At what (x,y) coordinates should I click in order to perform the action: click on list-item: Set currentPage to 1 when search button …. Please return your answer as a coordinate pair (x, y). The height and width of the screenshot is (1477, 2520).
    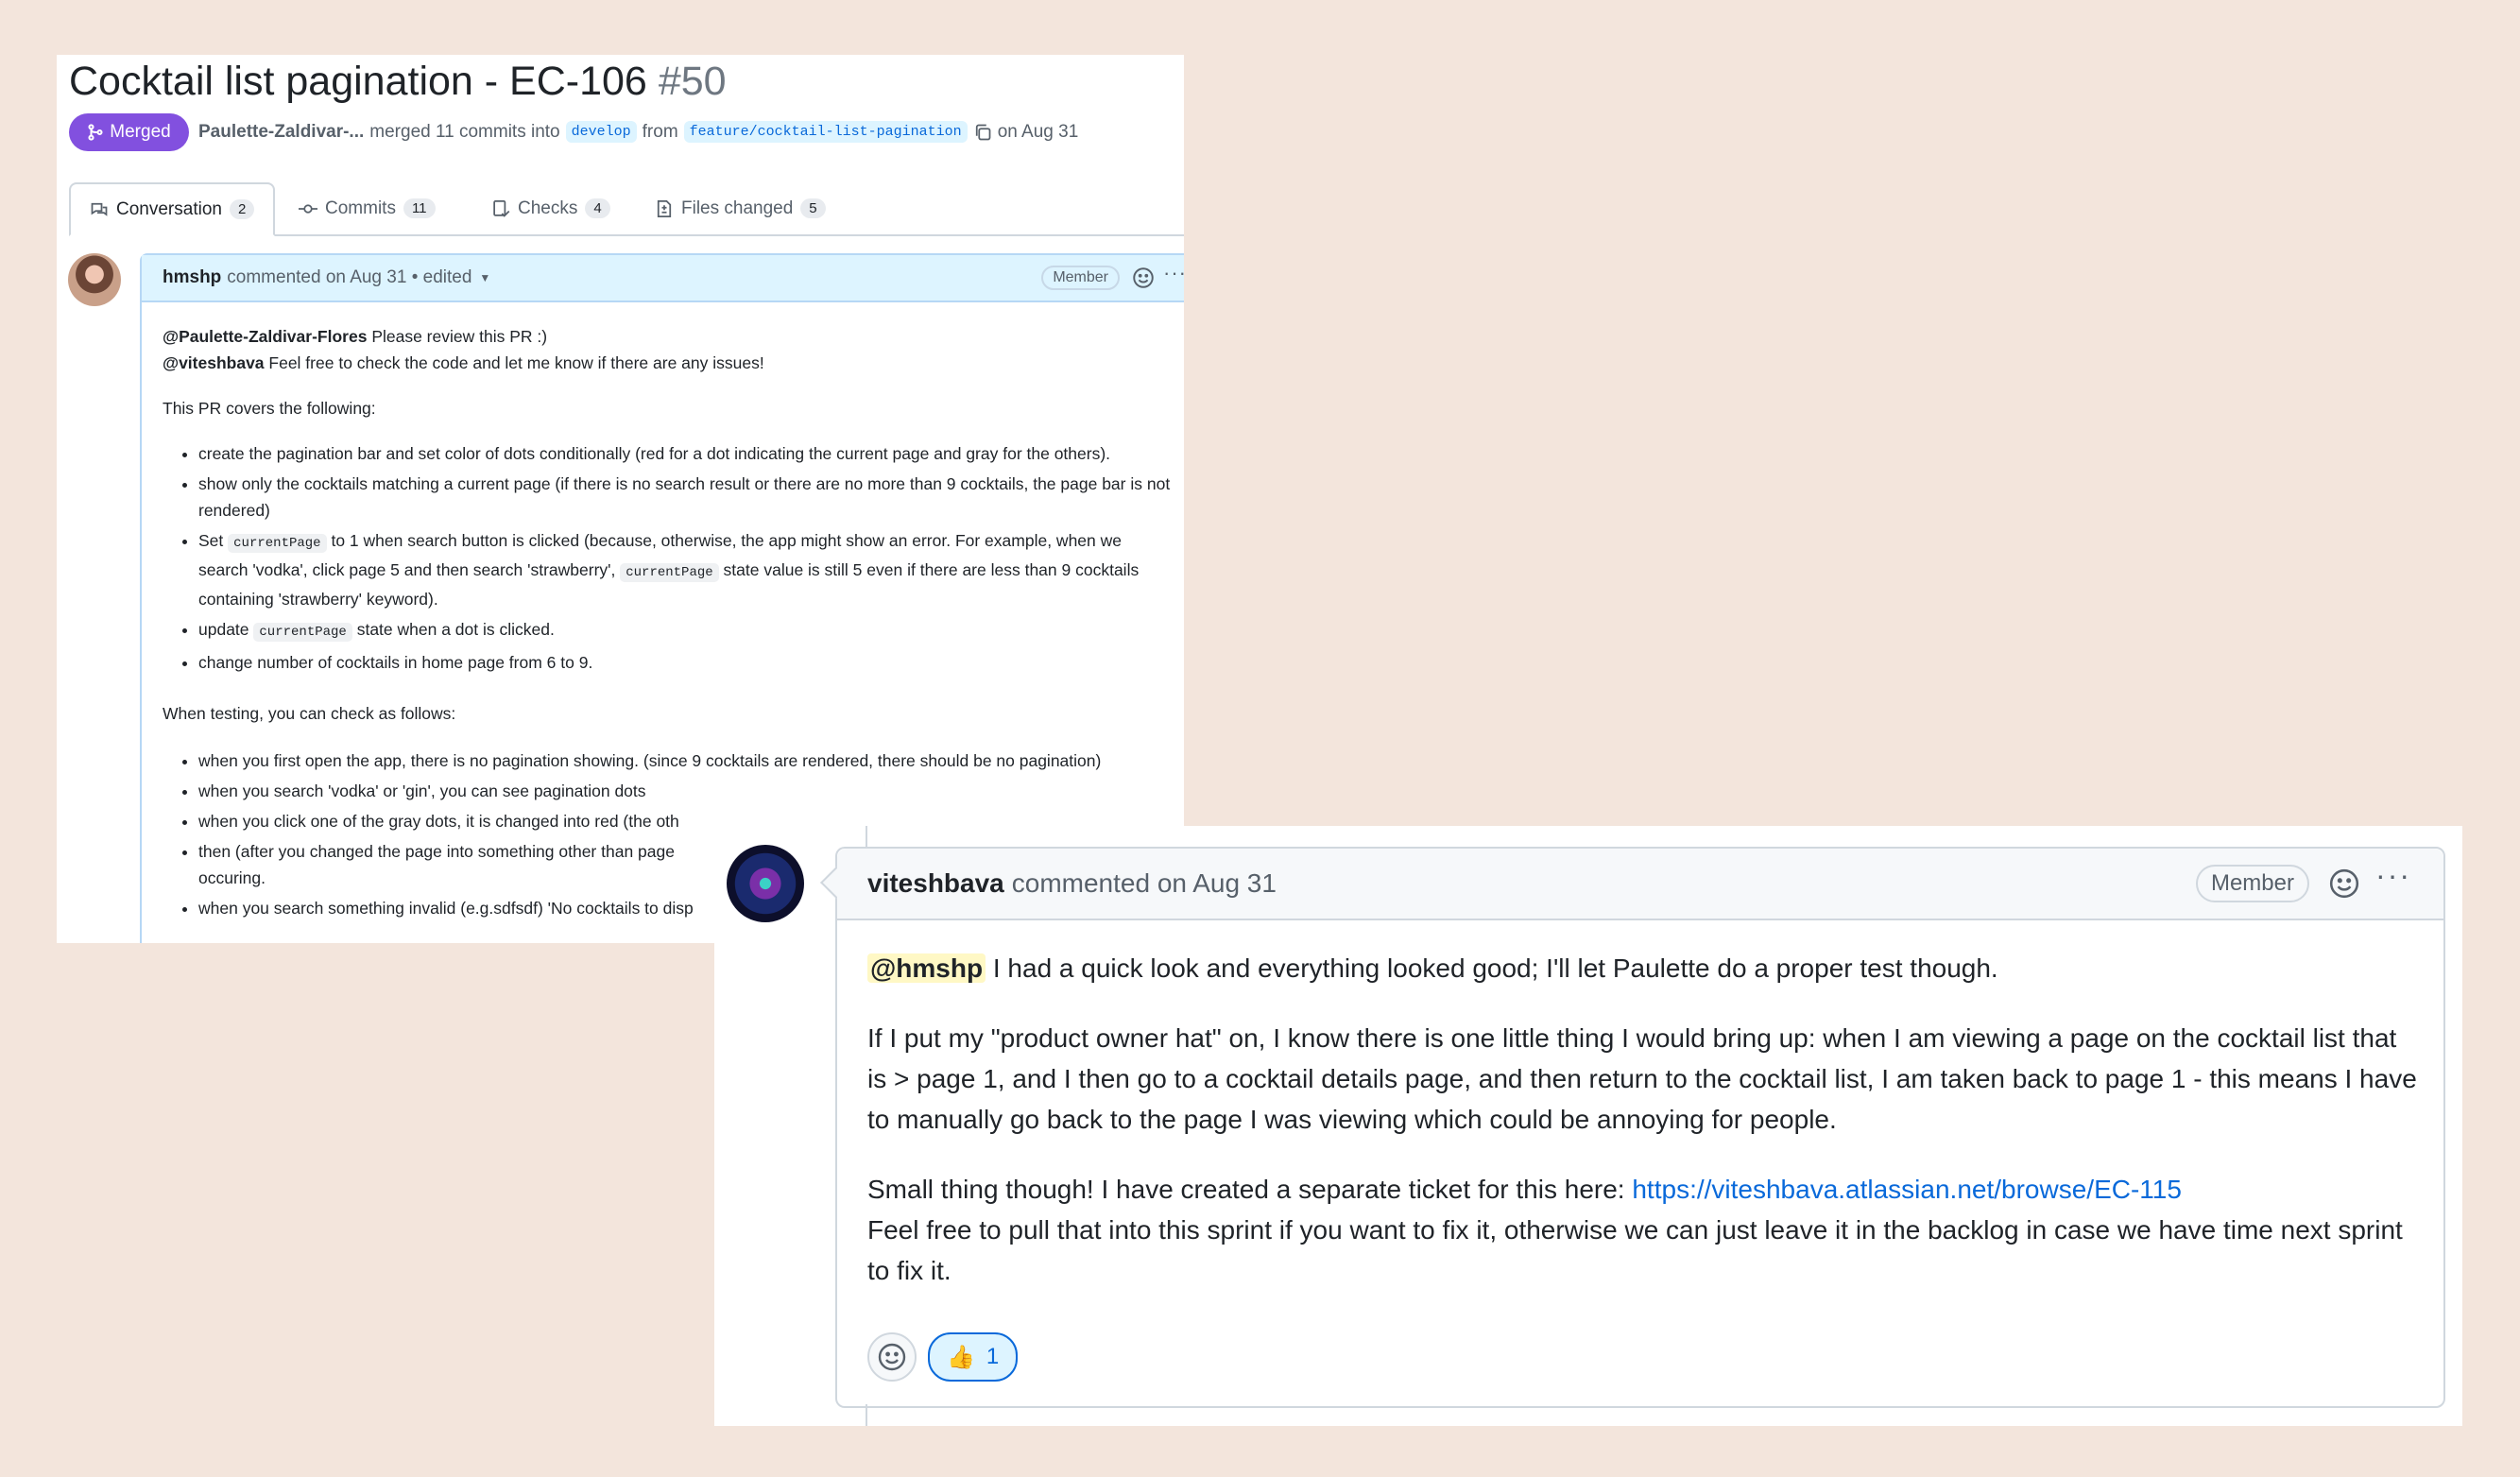
    Looking at the image, I should click on (686, 569).